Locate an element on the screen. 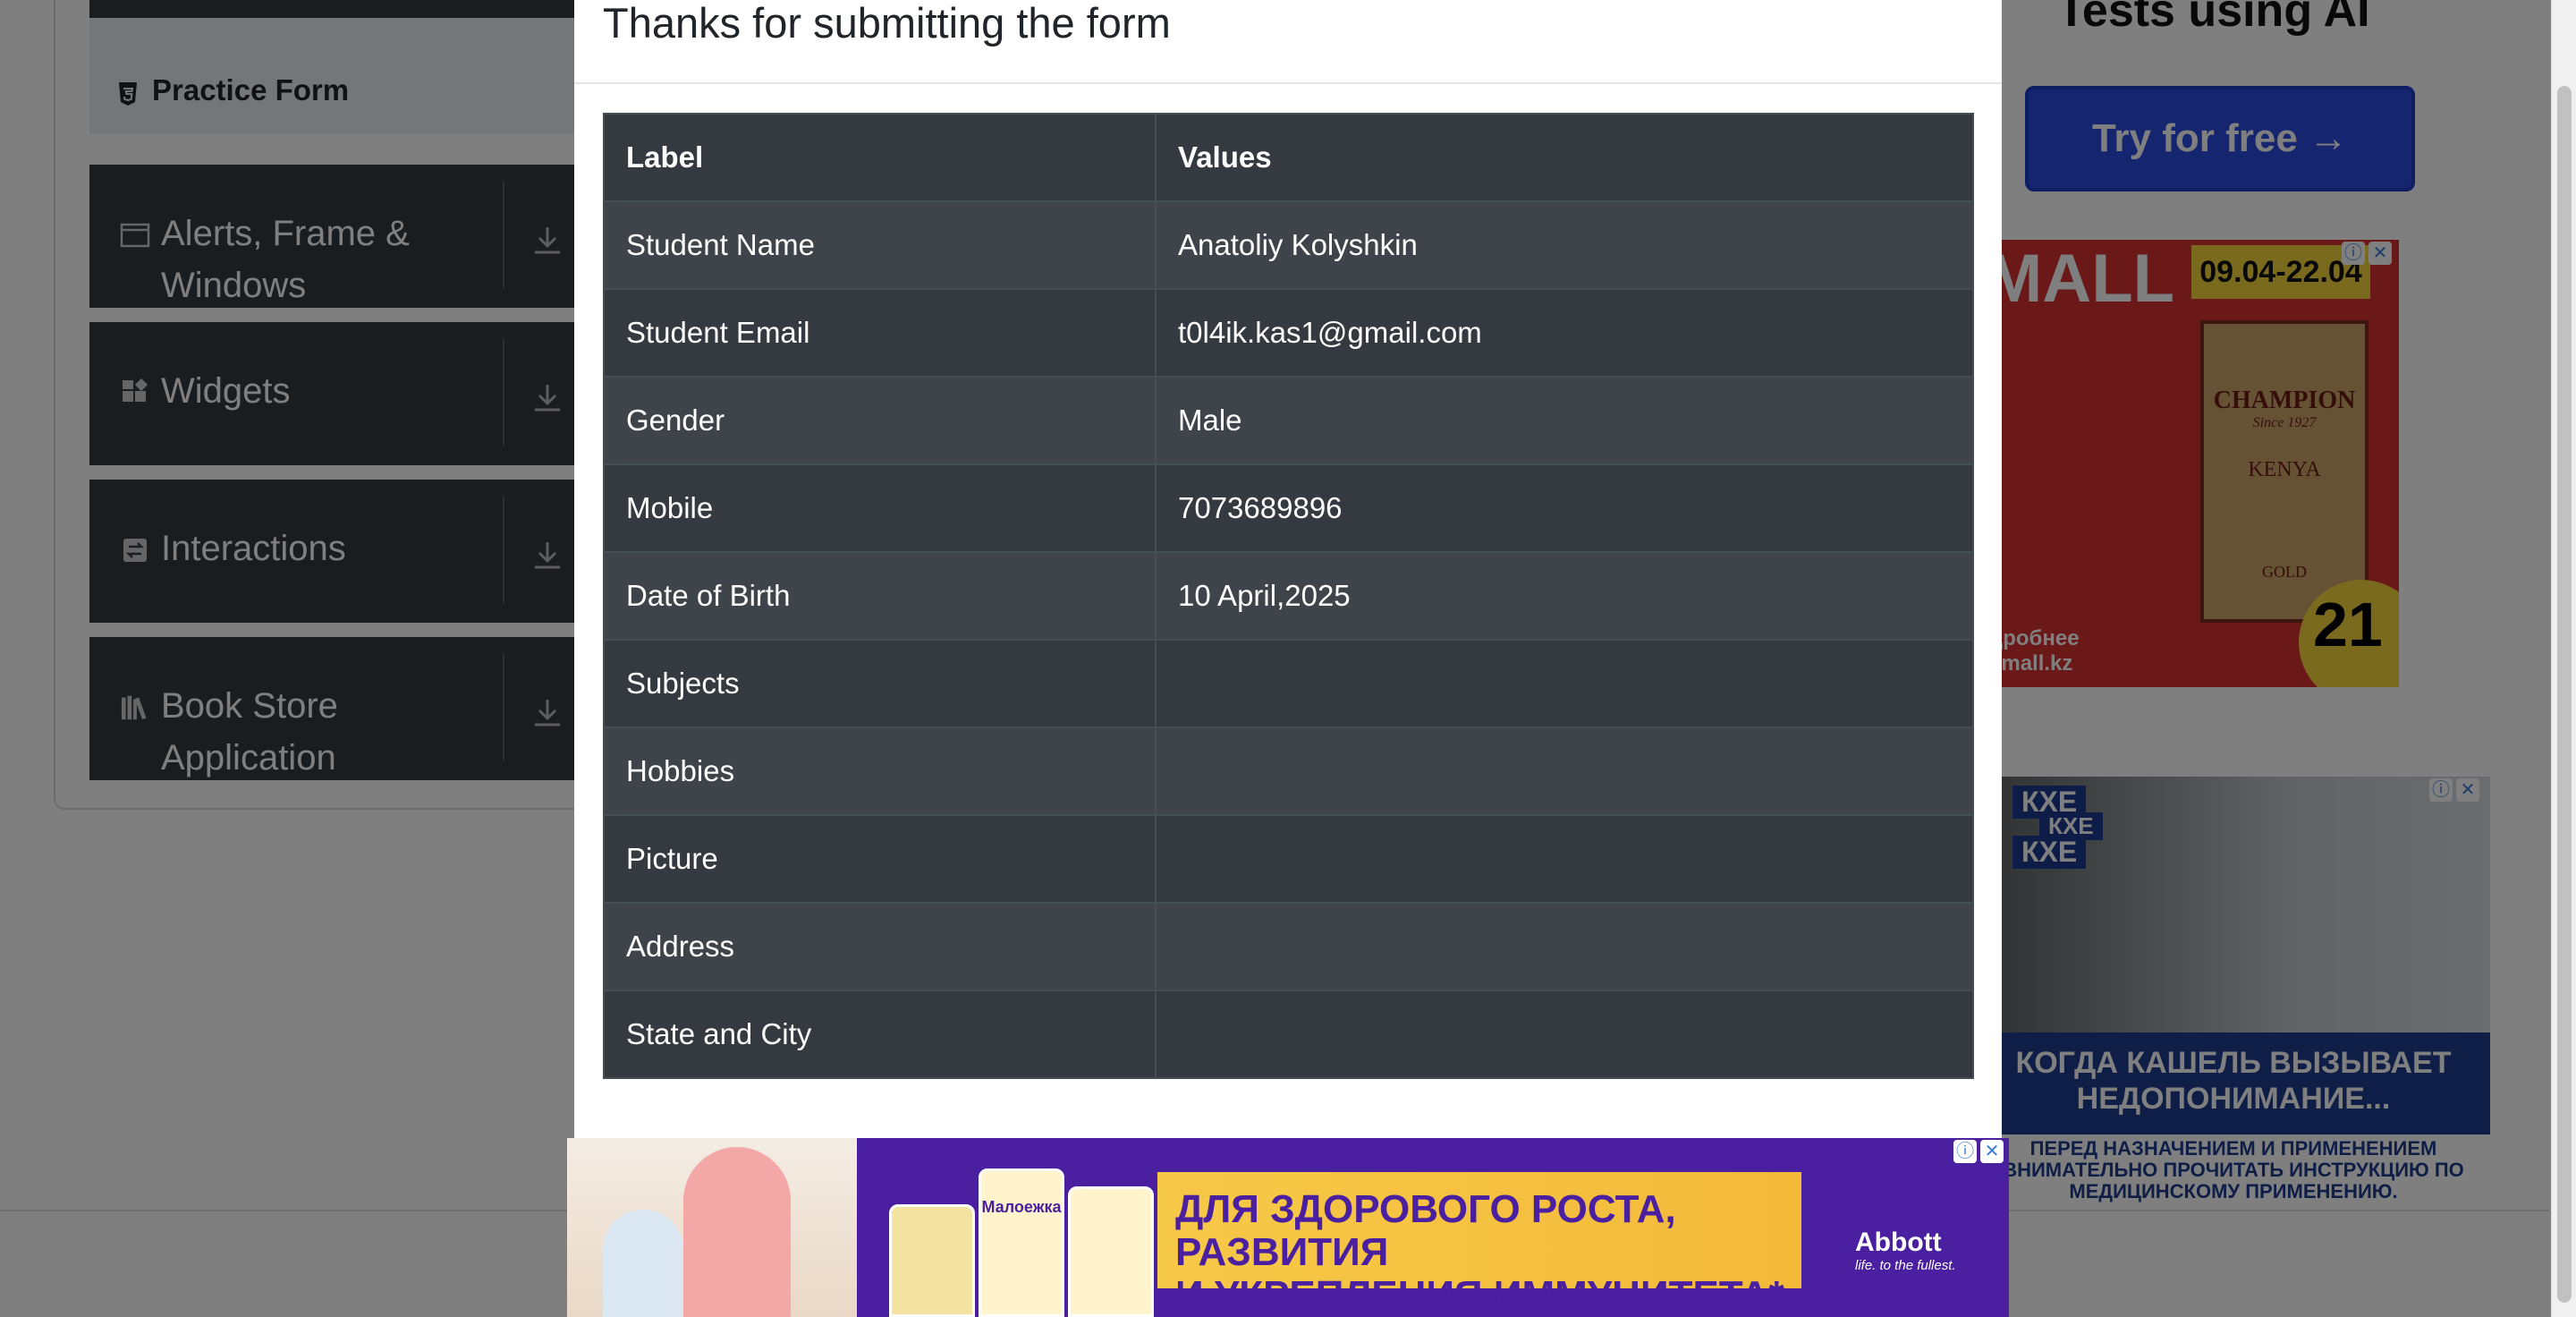 This screenshot has height=1317, width=2576. table-row: Gender Male is located at coordinates (1288, 420).